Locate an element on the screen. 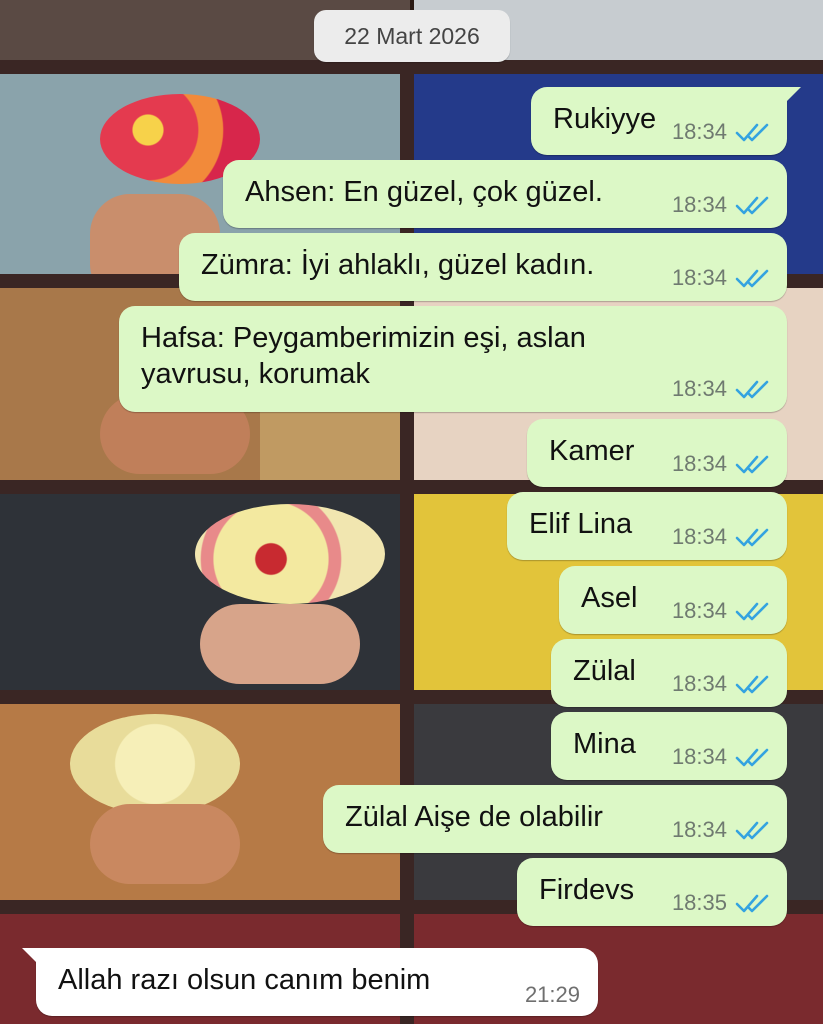 The height and width of the screenshot is (1024, 823). message-text: Firdevs is located at coordinates (587, 890).